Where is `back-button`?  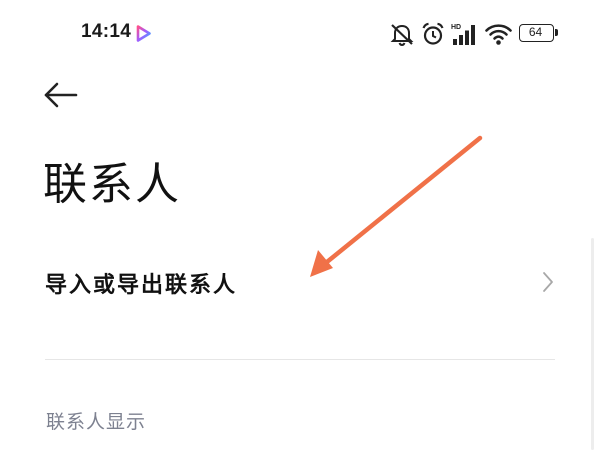
back-button is located at coordinates (62, 95).